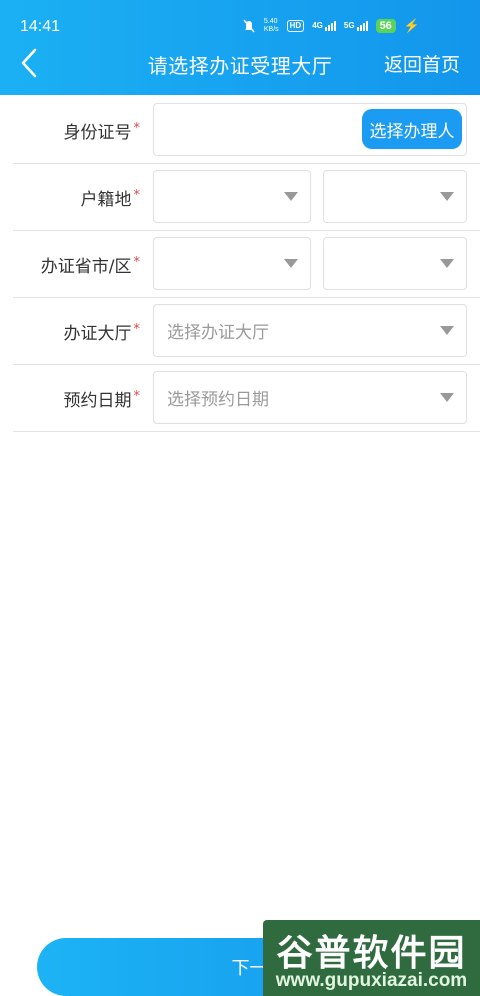 The image size is (480, 996). Describe the element at coordinates (349, 25) in the screenshot. I see `signal-5g-label: 5G` at that location.